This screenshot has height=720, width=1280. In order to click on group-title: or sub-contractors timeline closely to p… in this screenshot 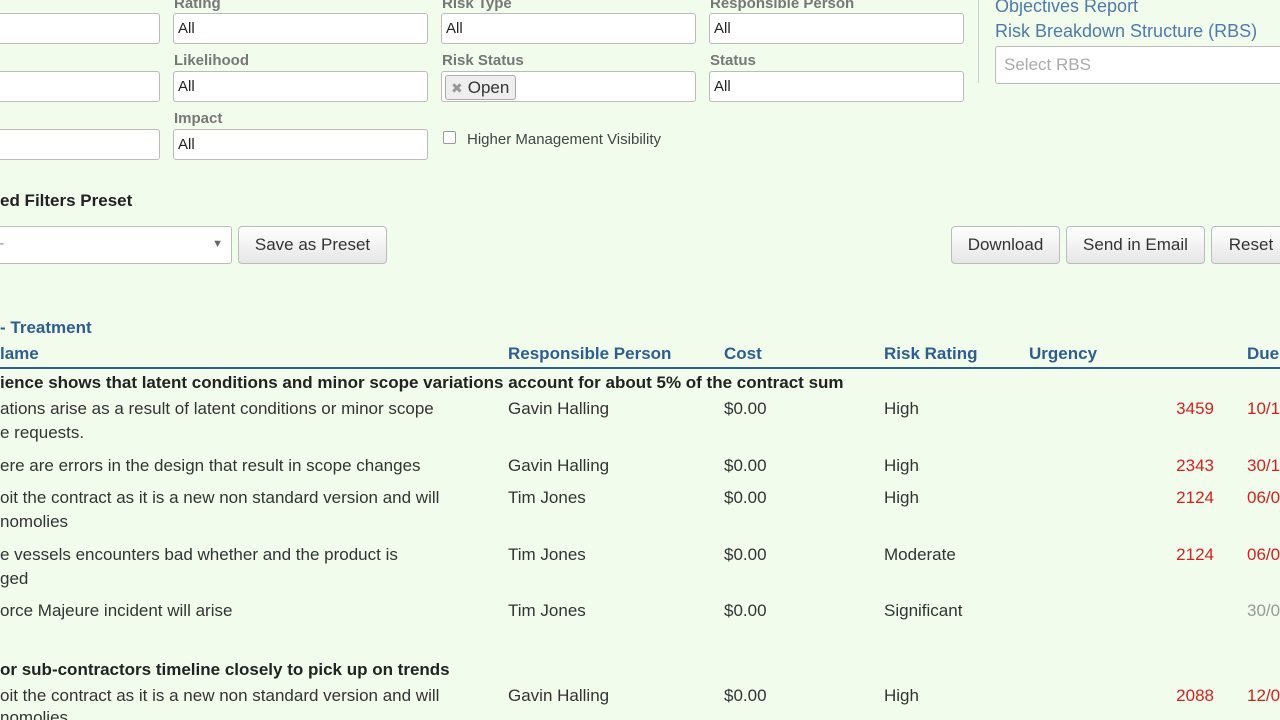, I will do `click(225, 669)`.